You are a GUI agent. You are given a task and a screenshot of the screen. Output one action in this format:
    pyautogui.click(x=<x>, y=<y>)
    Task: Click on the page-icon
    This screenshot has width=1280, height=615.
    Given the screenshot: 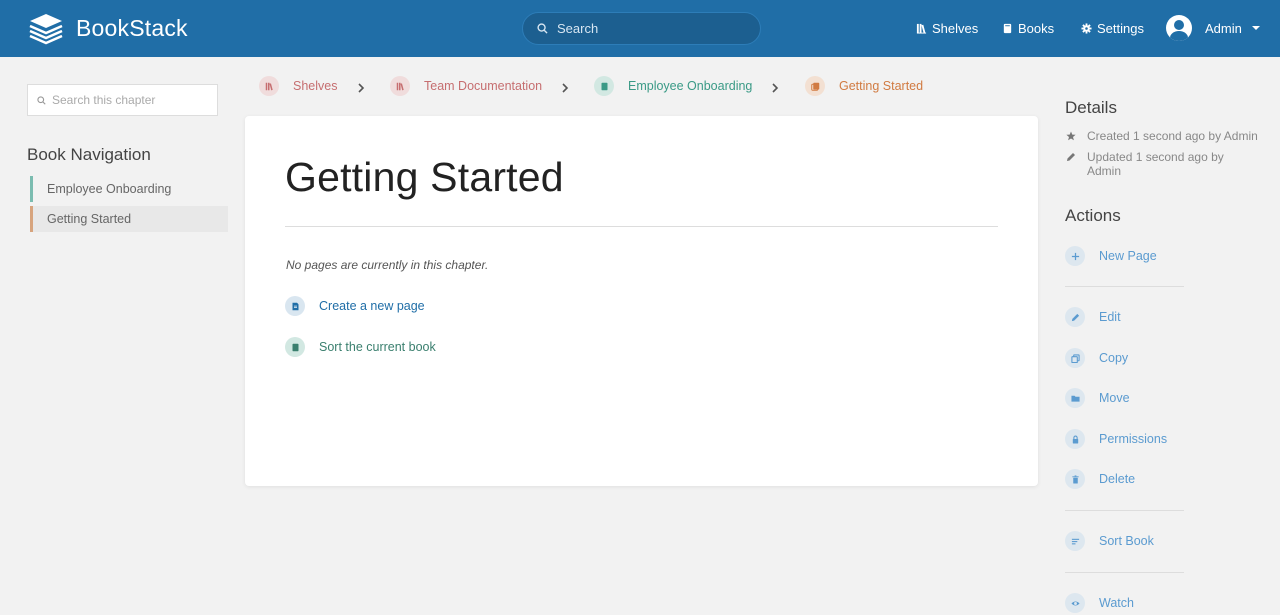 What is the action you would take?
    pyautogui.click(x=295, y=306)
    